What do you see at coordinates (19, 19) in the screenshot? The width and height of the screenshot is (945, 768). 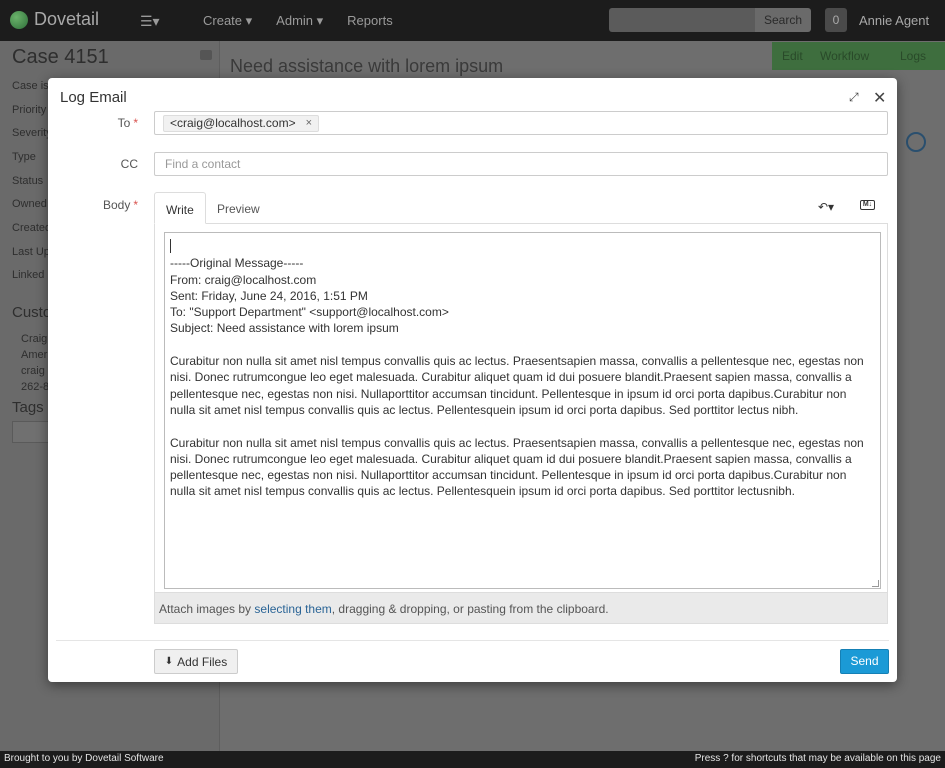 I see `dovetail-logo-icon` at bounding box center [19, 19].